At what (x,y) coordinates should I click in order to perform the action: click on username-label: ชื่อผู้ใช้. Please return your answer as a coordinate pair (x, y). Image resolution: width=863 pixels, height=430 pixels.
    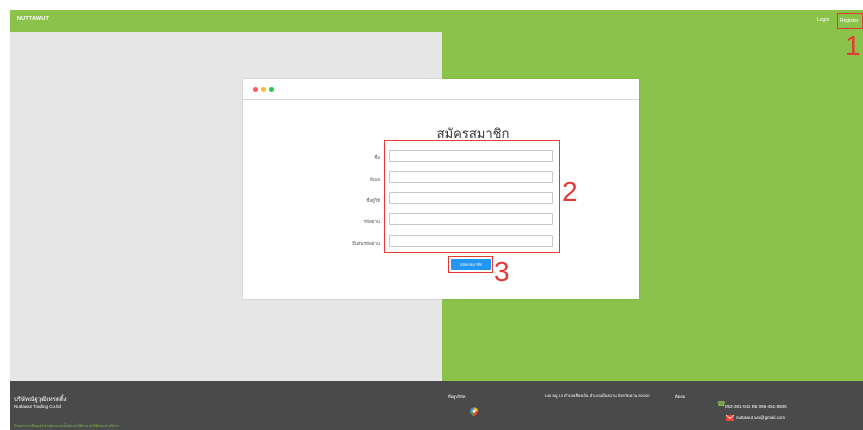
    Looking at the image, I should click on (373, 200).